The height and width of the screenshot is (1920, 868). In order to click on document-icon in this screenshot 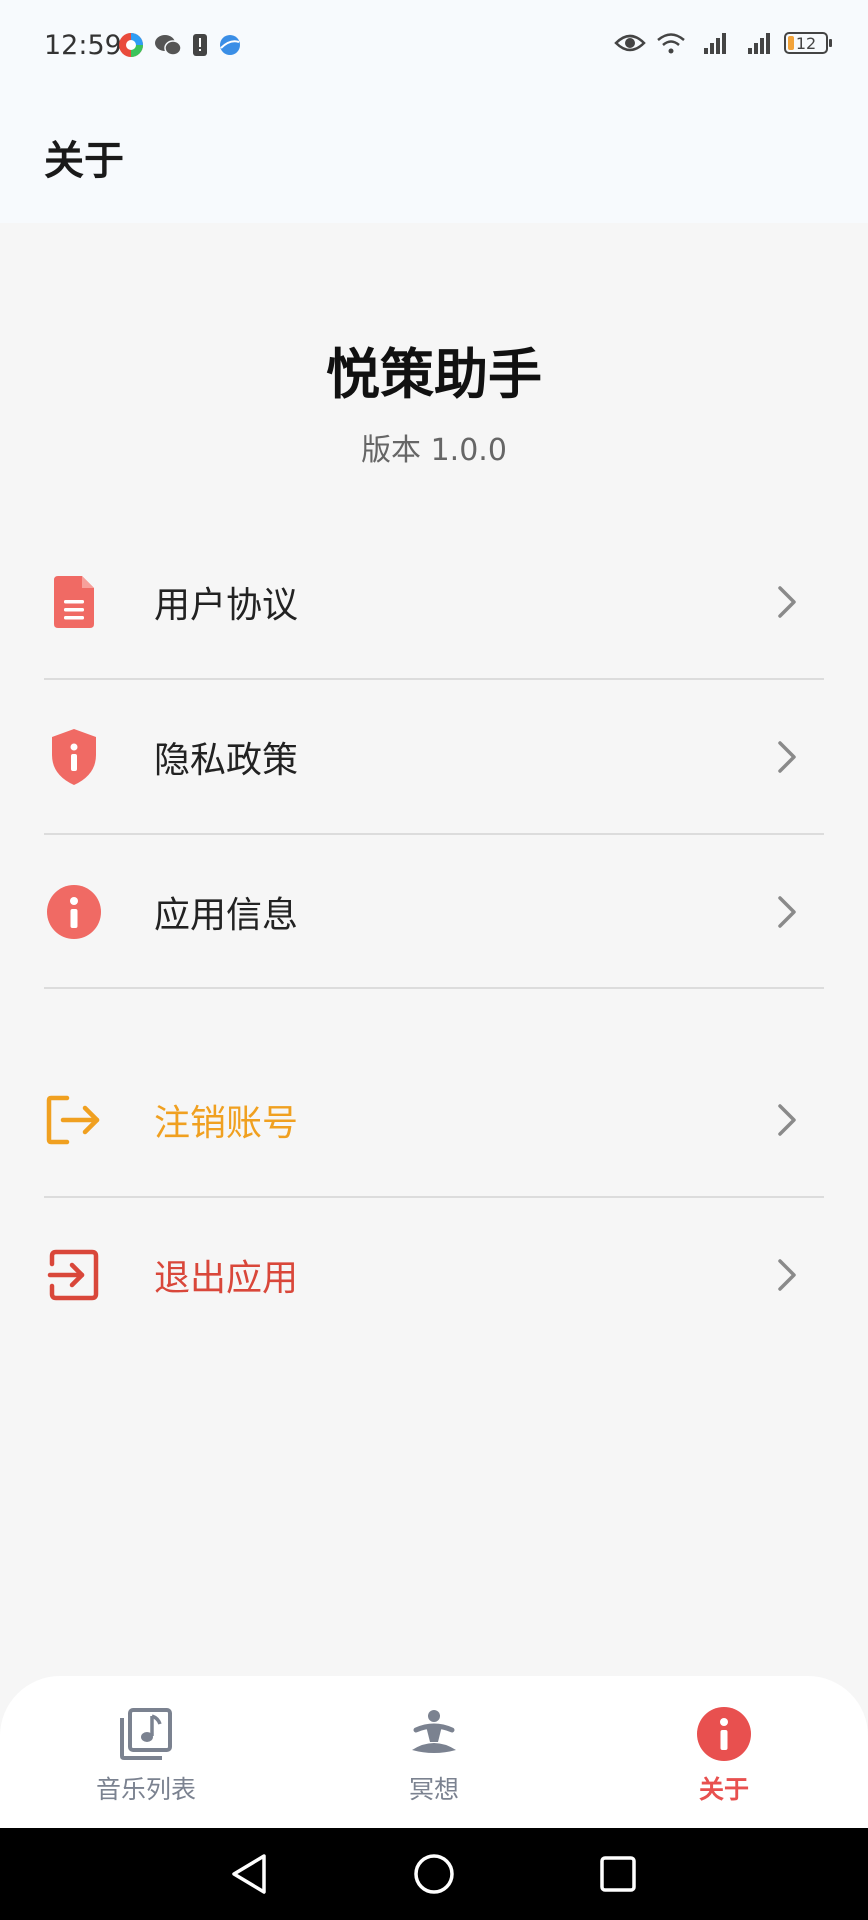, I will do `click(74, 602)`.